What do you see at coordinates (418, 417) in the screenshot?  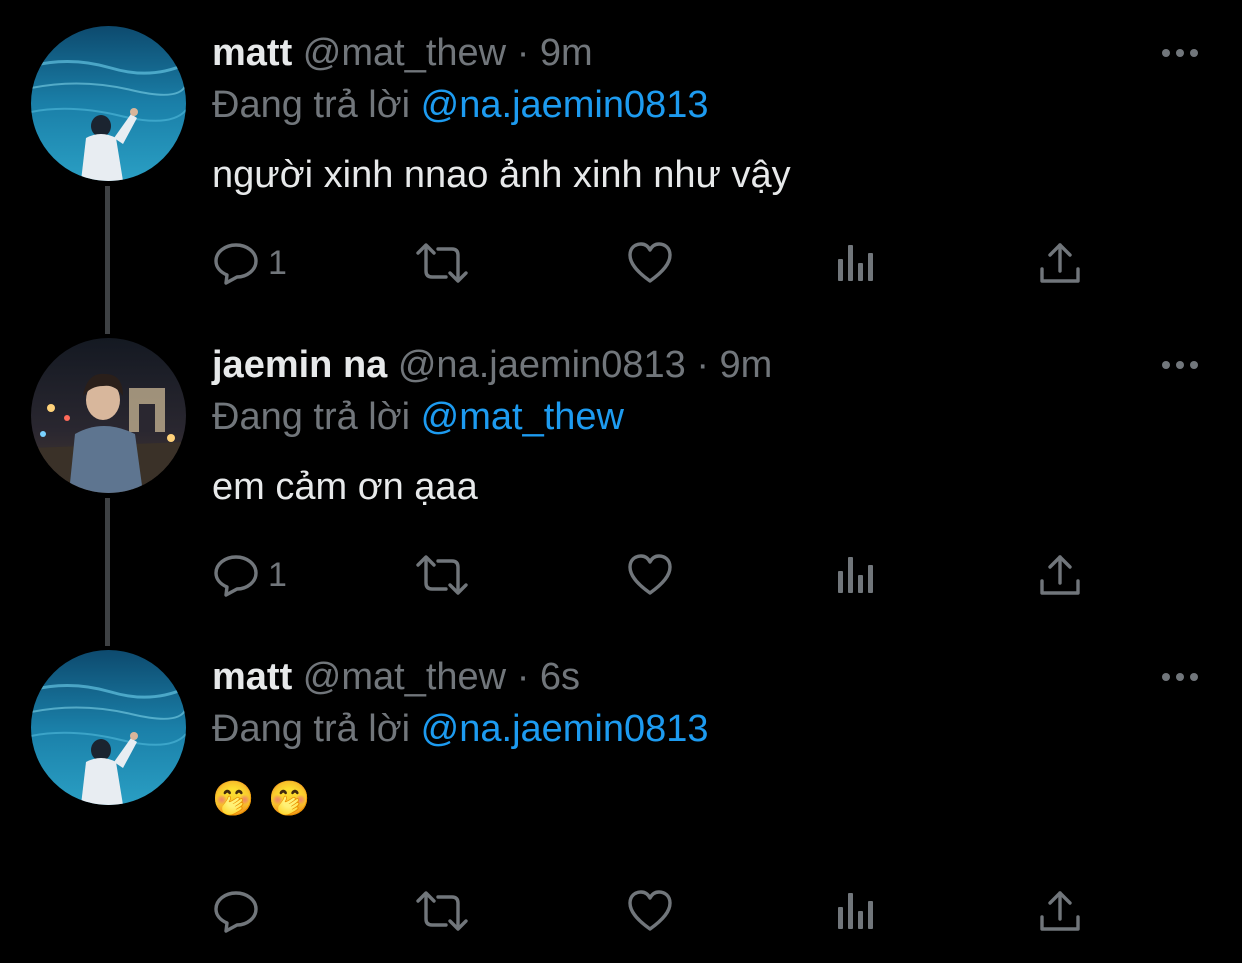 I see `replying-to: Đang trả lời @mat_thew` at bounding box center [418, 417].